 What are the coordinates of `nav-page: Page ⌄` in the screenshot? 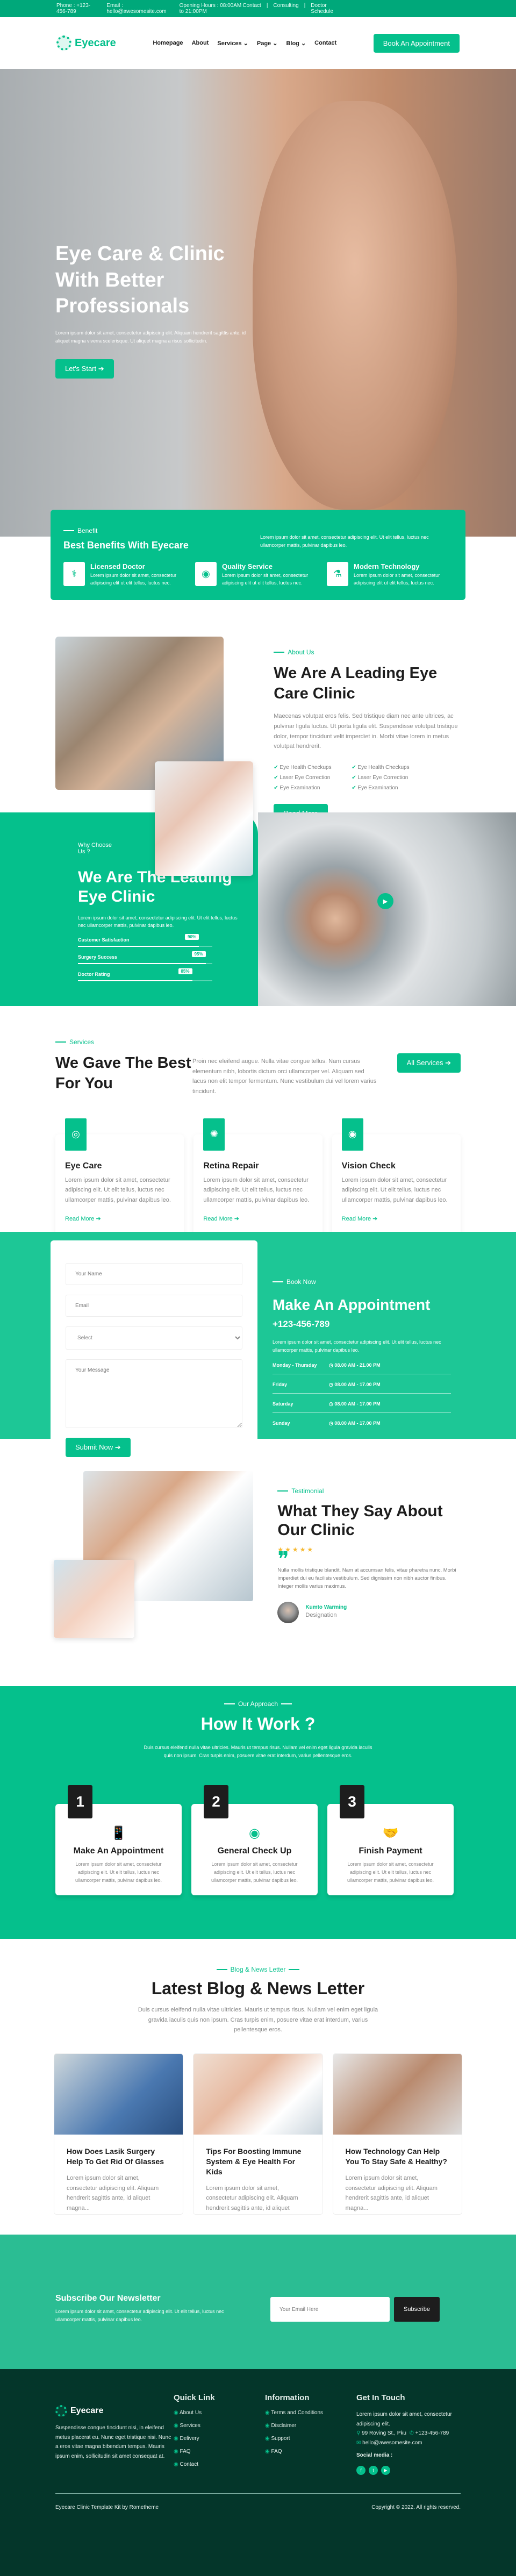 It's located at (267, 43).